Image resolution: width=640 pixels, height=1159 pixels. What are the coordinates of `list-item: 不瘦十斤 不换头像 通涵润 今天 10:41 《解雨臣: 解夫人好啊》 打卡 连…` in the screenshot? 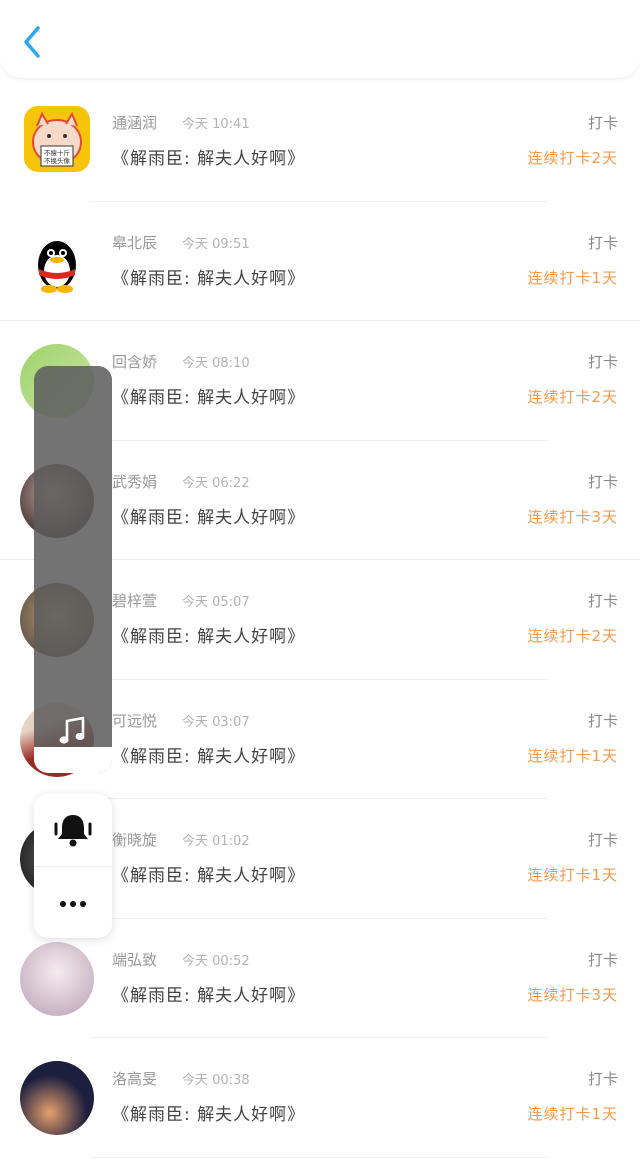 It's located at (320, 142).